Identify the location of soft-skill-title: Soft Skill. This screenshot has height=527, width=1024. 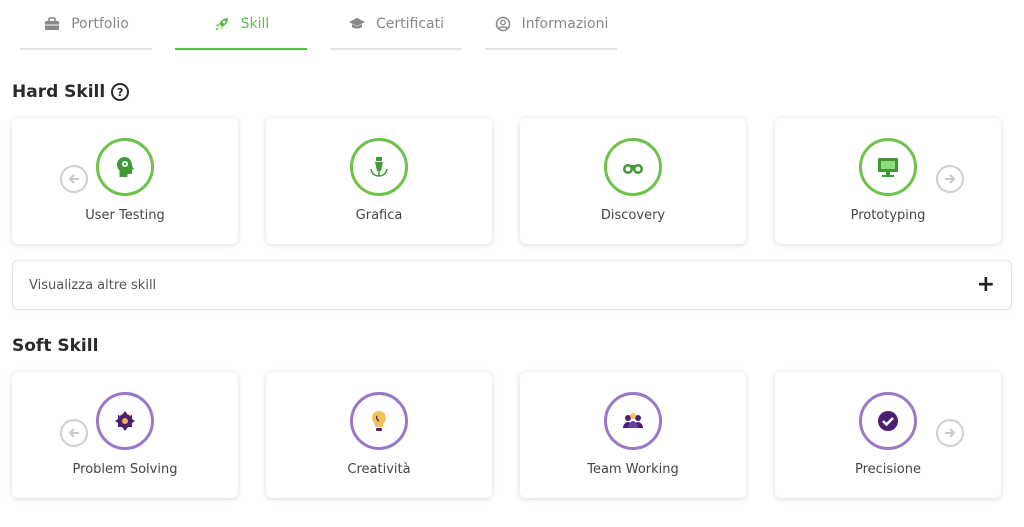
(55, 346).